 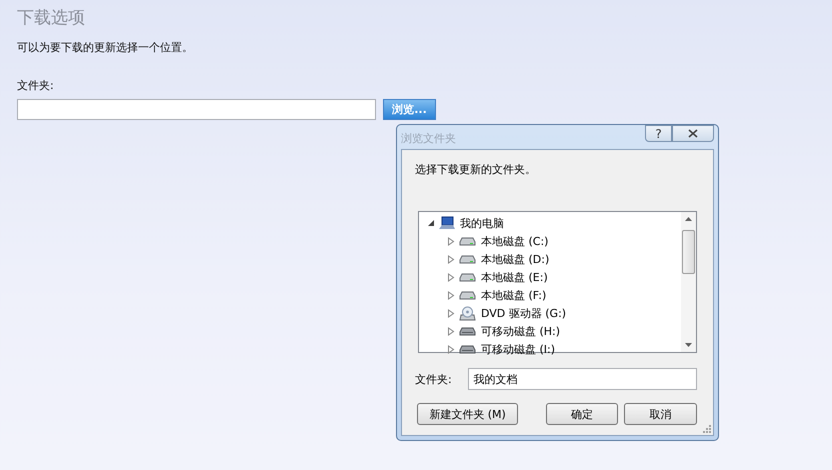 I want to click on tree-item: 本地磁盘 (E:), so click(x=514, y=277).